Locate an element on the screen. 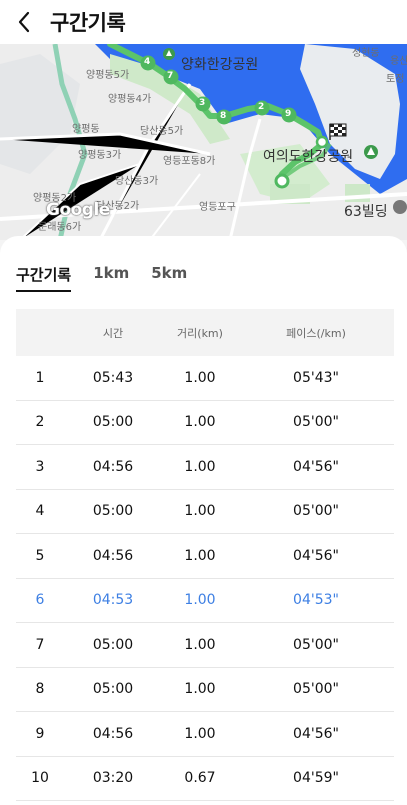 This screenshot has width=407, height=805. lap-number: 6 is located at coordinates (40, 600).